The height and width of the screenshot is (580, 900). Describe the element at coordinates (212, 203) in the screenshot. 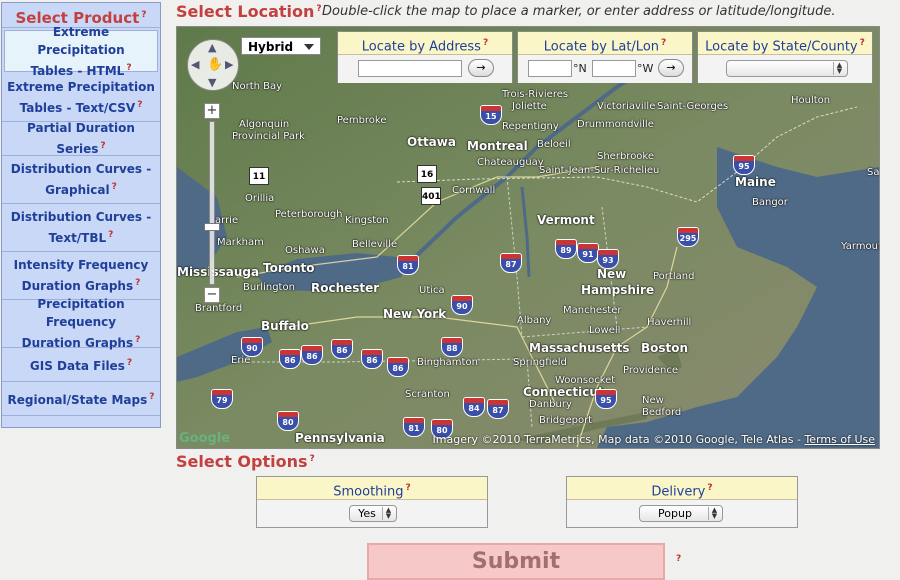

I see `zoom-slider-track` at that location.